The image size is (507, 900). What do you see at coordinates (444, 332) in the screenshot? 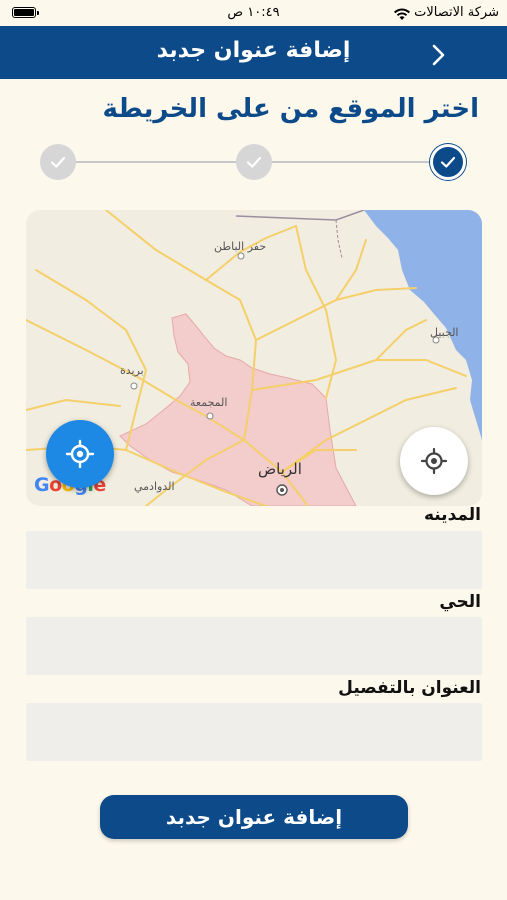
I see `map-label-jubail: الجبيل` at bounding box center [444, 332].